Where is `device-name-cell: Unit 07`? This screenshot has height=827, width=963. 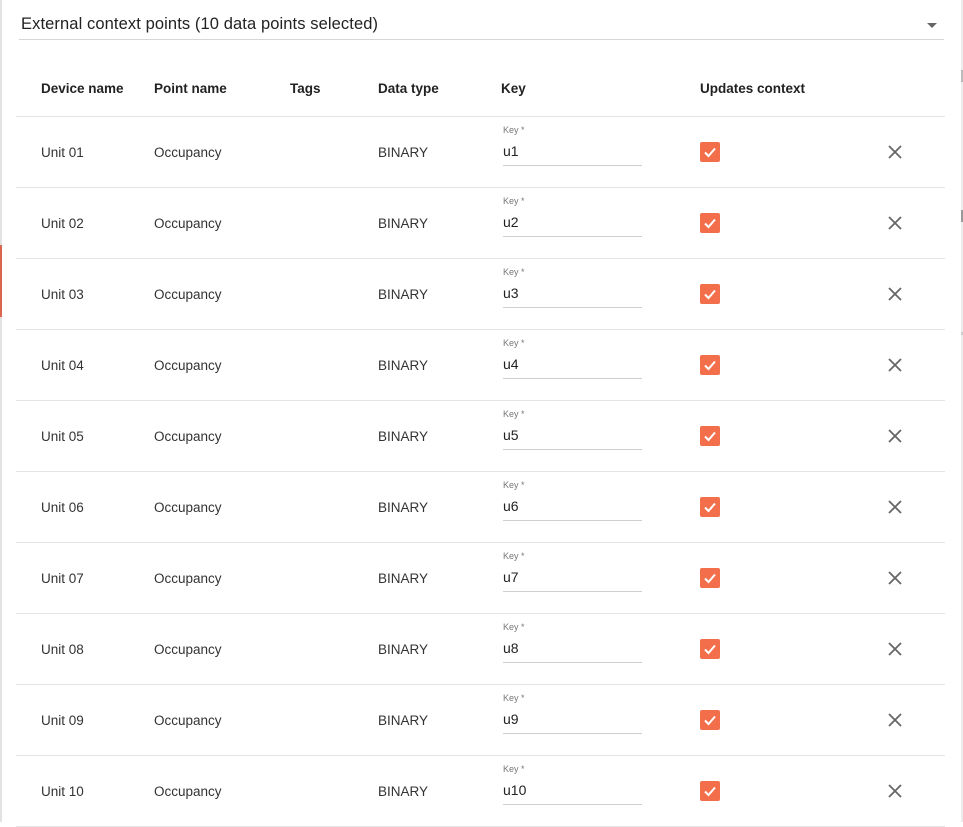 device-name-cell: Unit 07 is located at coordinates (62, 578).